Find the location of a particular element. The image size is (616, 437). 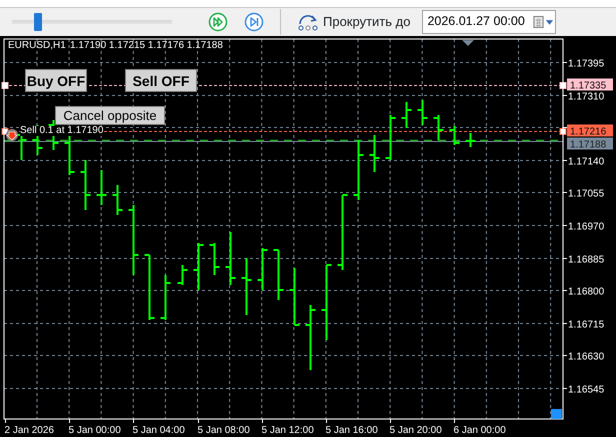

price-label: 1.17140 is located at coordinates (586, 162).